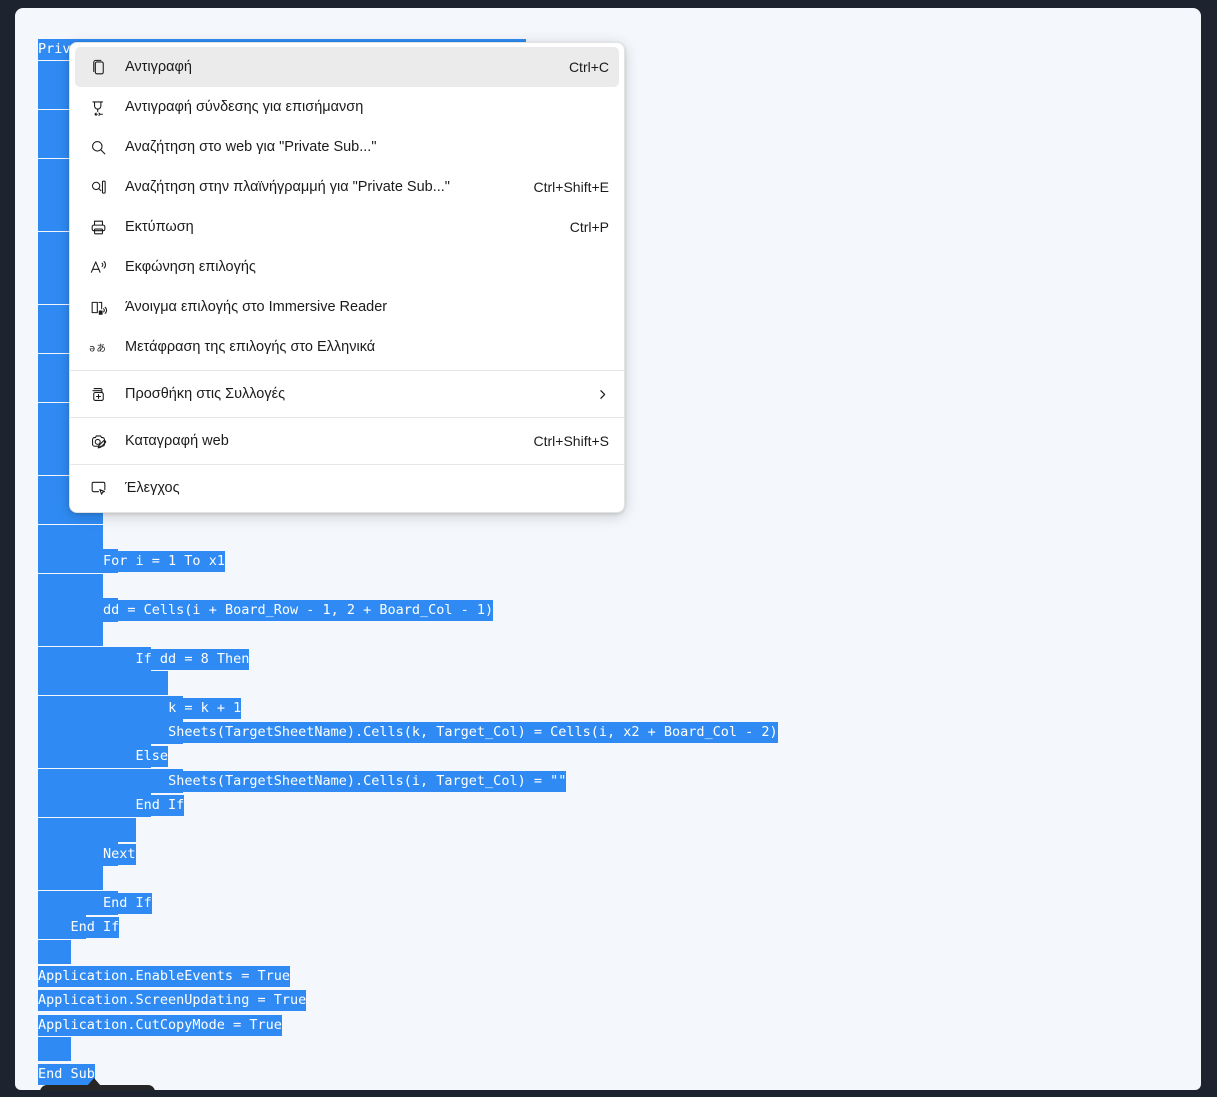 The image size is (1217, 1097). I want to click on menu-item-translate: ə あ Μετάφραση της επιλογής στο Ελληνικά, so click(347, 347).